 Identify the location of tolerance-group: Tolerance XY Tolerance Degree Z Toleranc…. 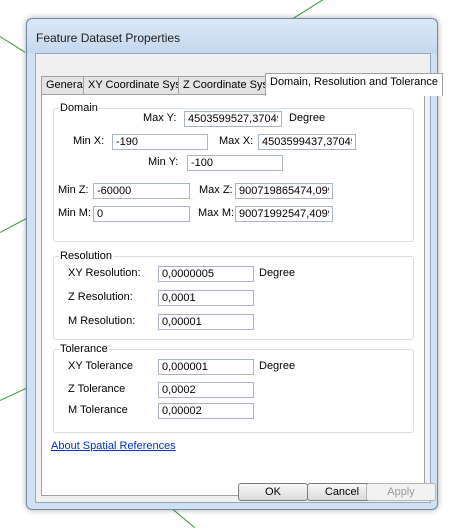
(233, 388).